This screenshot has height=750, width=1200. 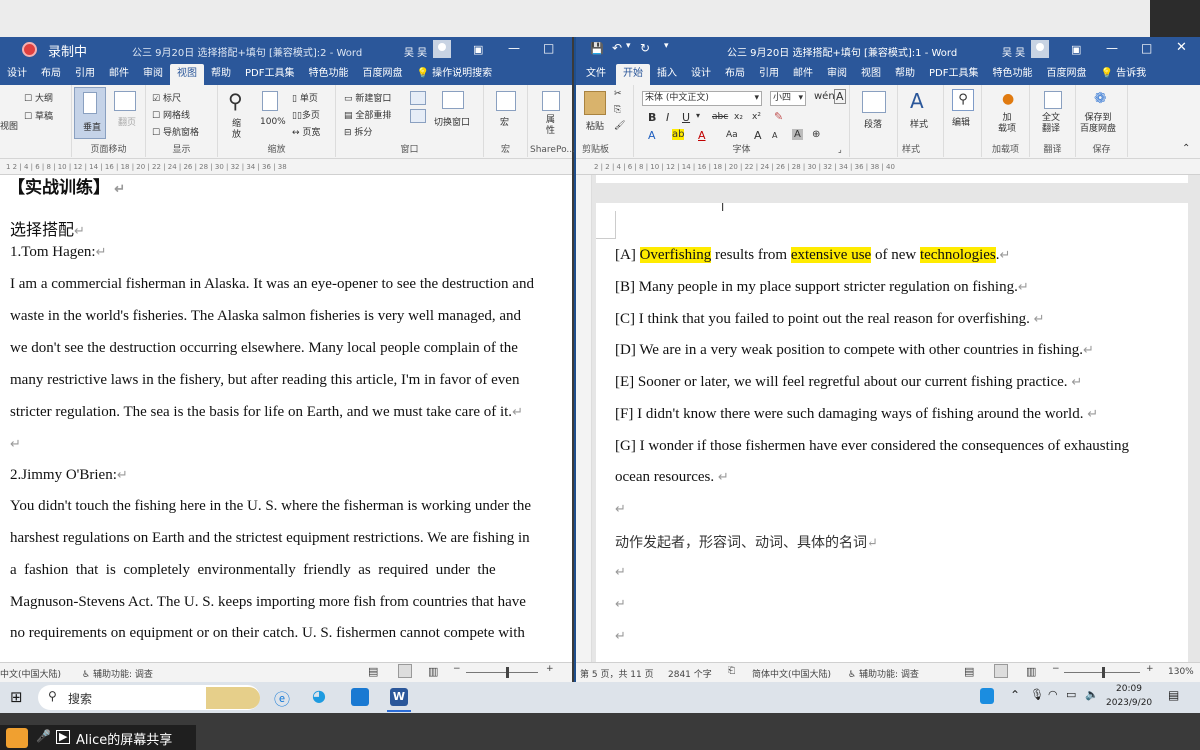 What do you see at coordinates (399, 697) in the screenshot?
I see `word-app-icon: W` at bounding box center [399, 697].